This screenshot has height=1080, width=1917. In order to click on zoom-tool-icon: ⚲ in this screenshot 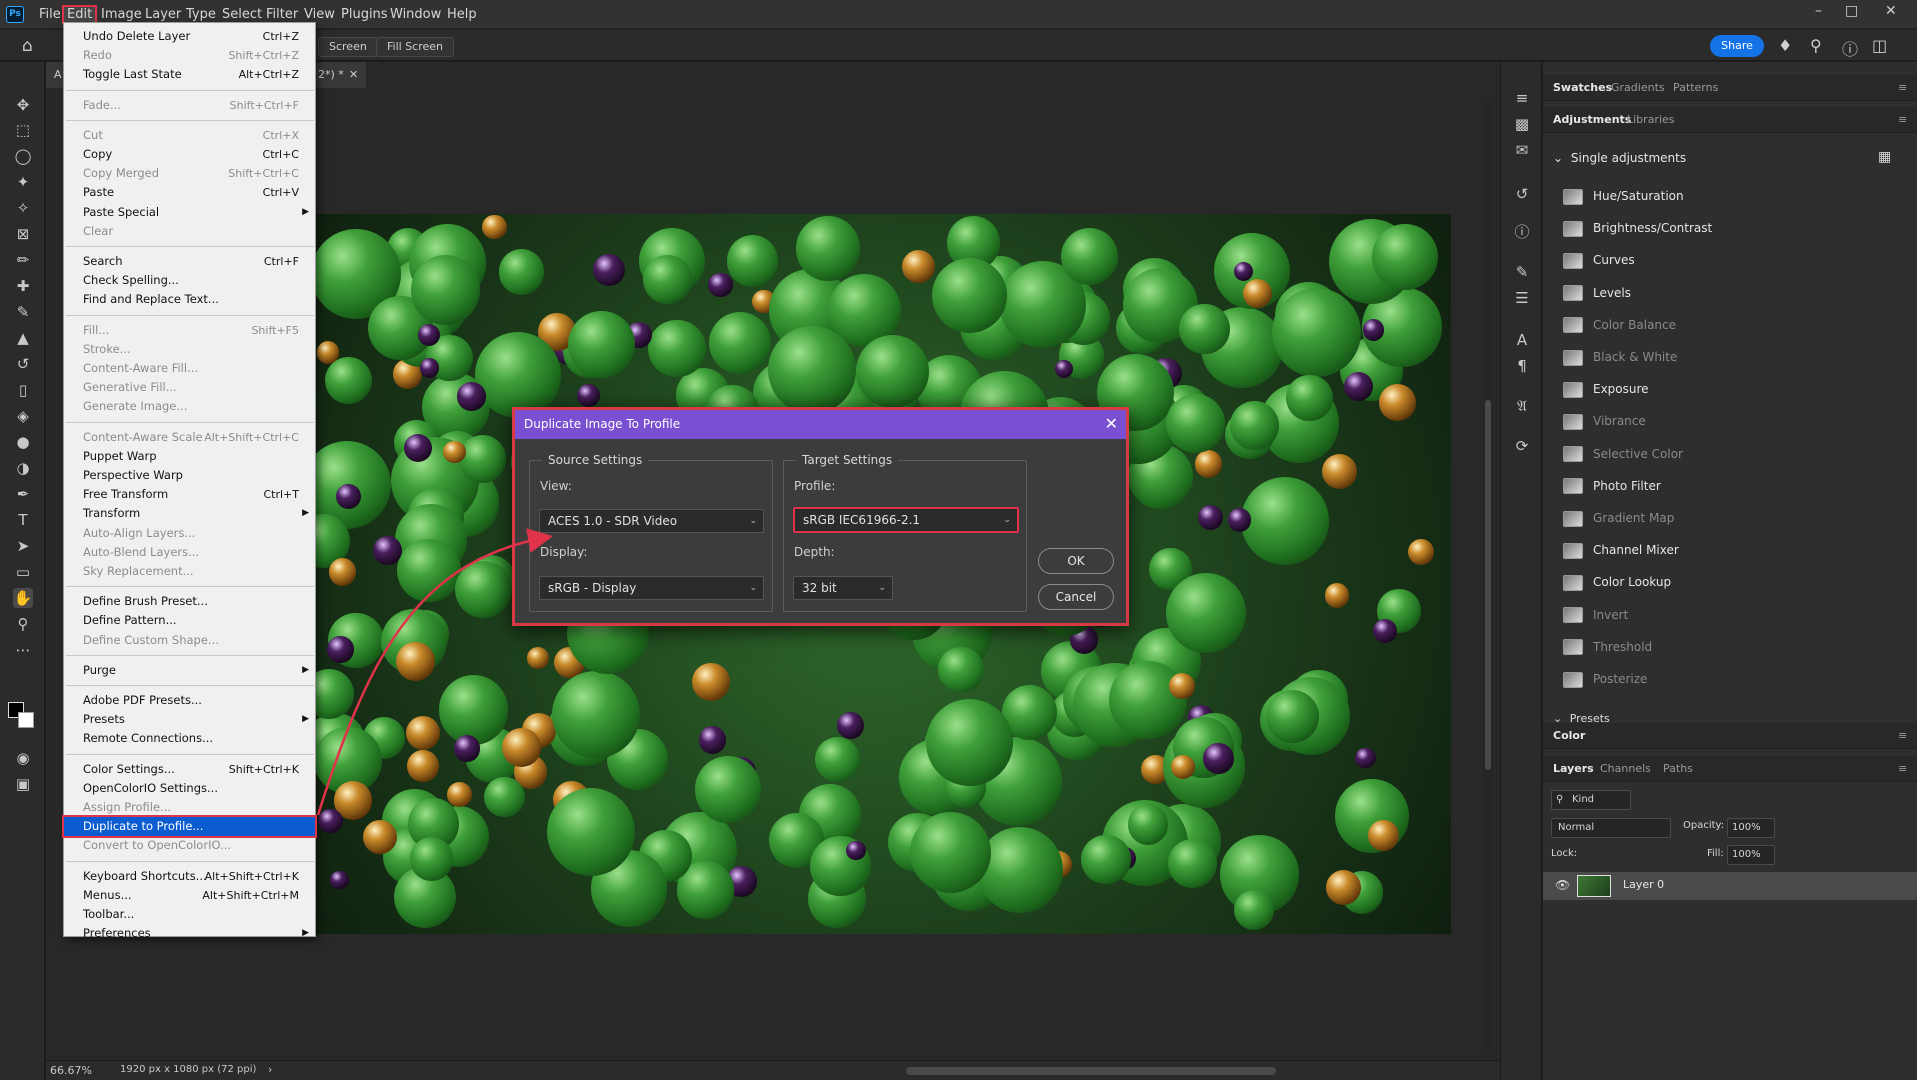, I will do `click(23, 624)`.